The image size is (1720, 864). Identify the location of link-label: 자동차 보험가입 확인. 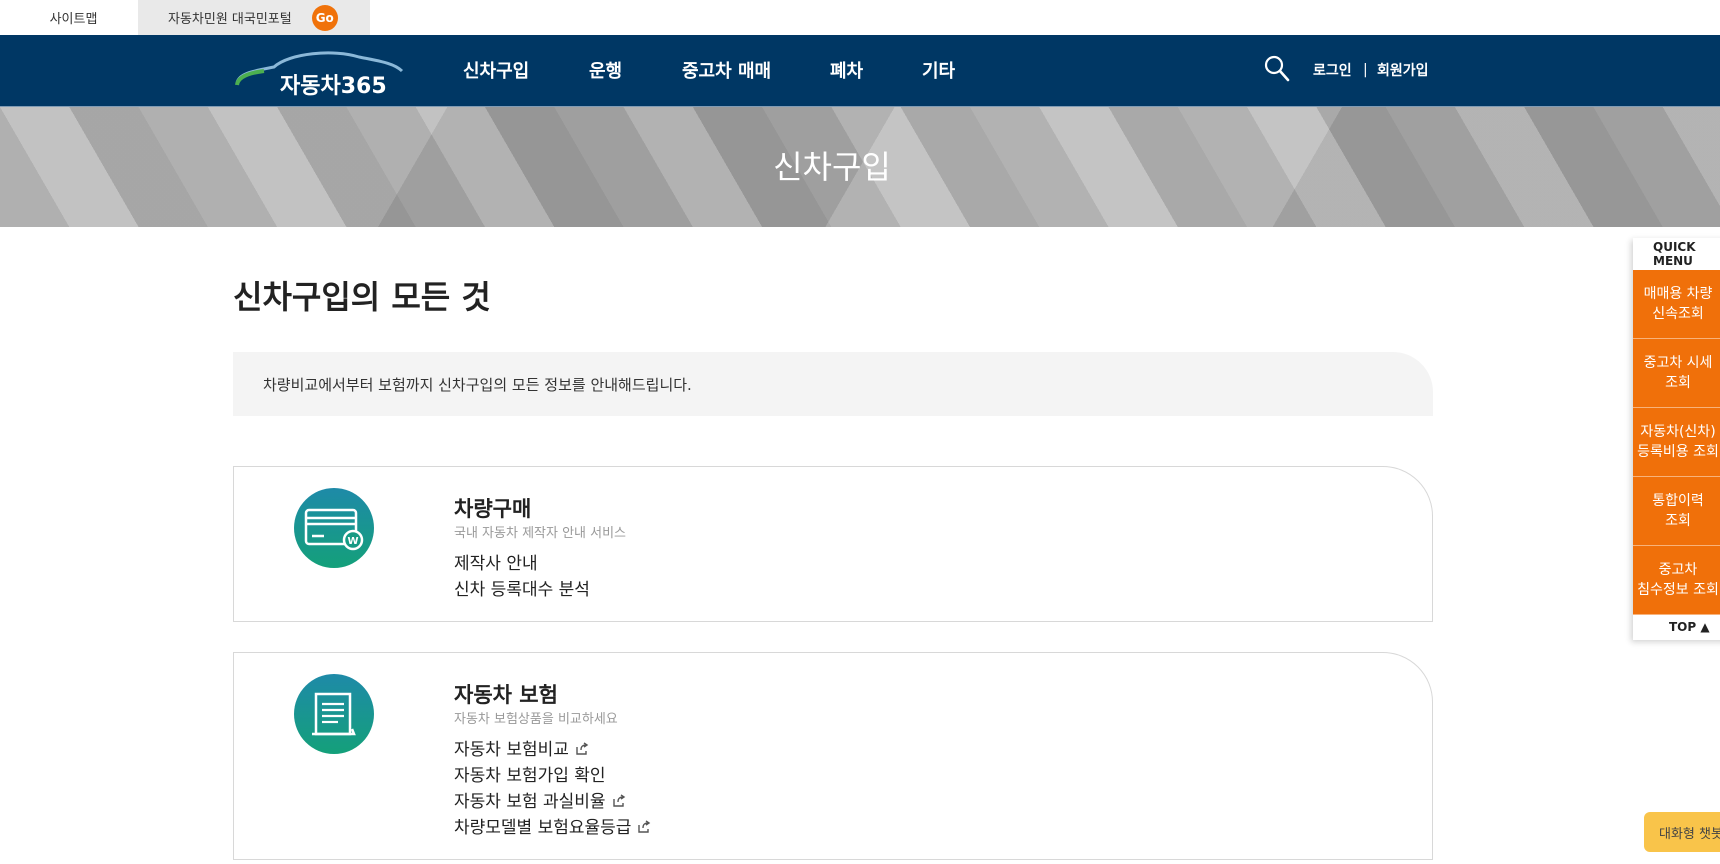
(530, 776).